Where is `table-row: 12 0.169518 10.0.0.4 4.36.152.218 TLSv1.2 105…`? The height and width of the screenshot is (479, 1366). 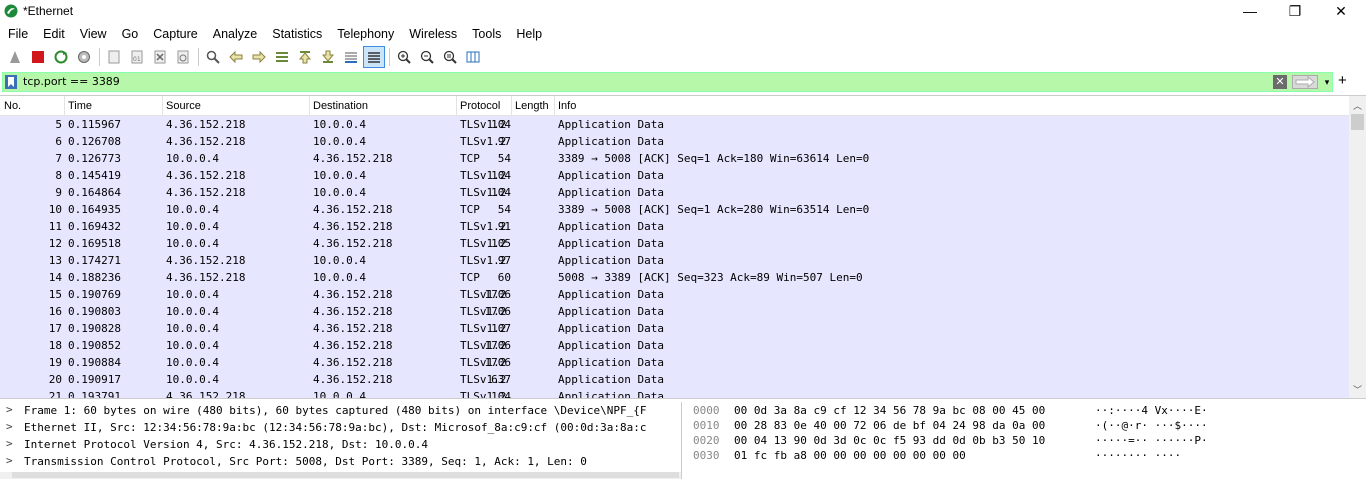 table-row: 12 0.169518 10.0.0.4 4.36.152.218 TLSv1.2 105… is located at coordinates (674, 243).